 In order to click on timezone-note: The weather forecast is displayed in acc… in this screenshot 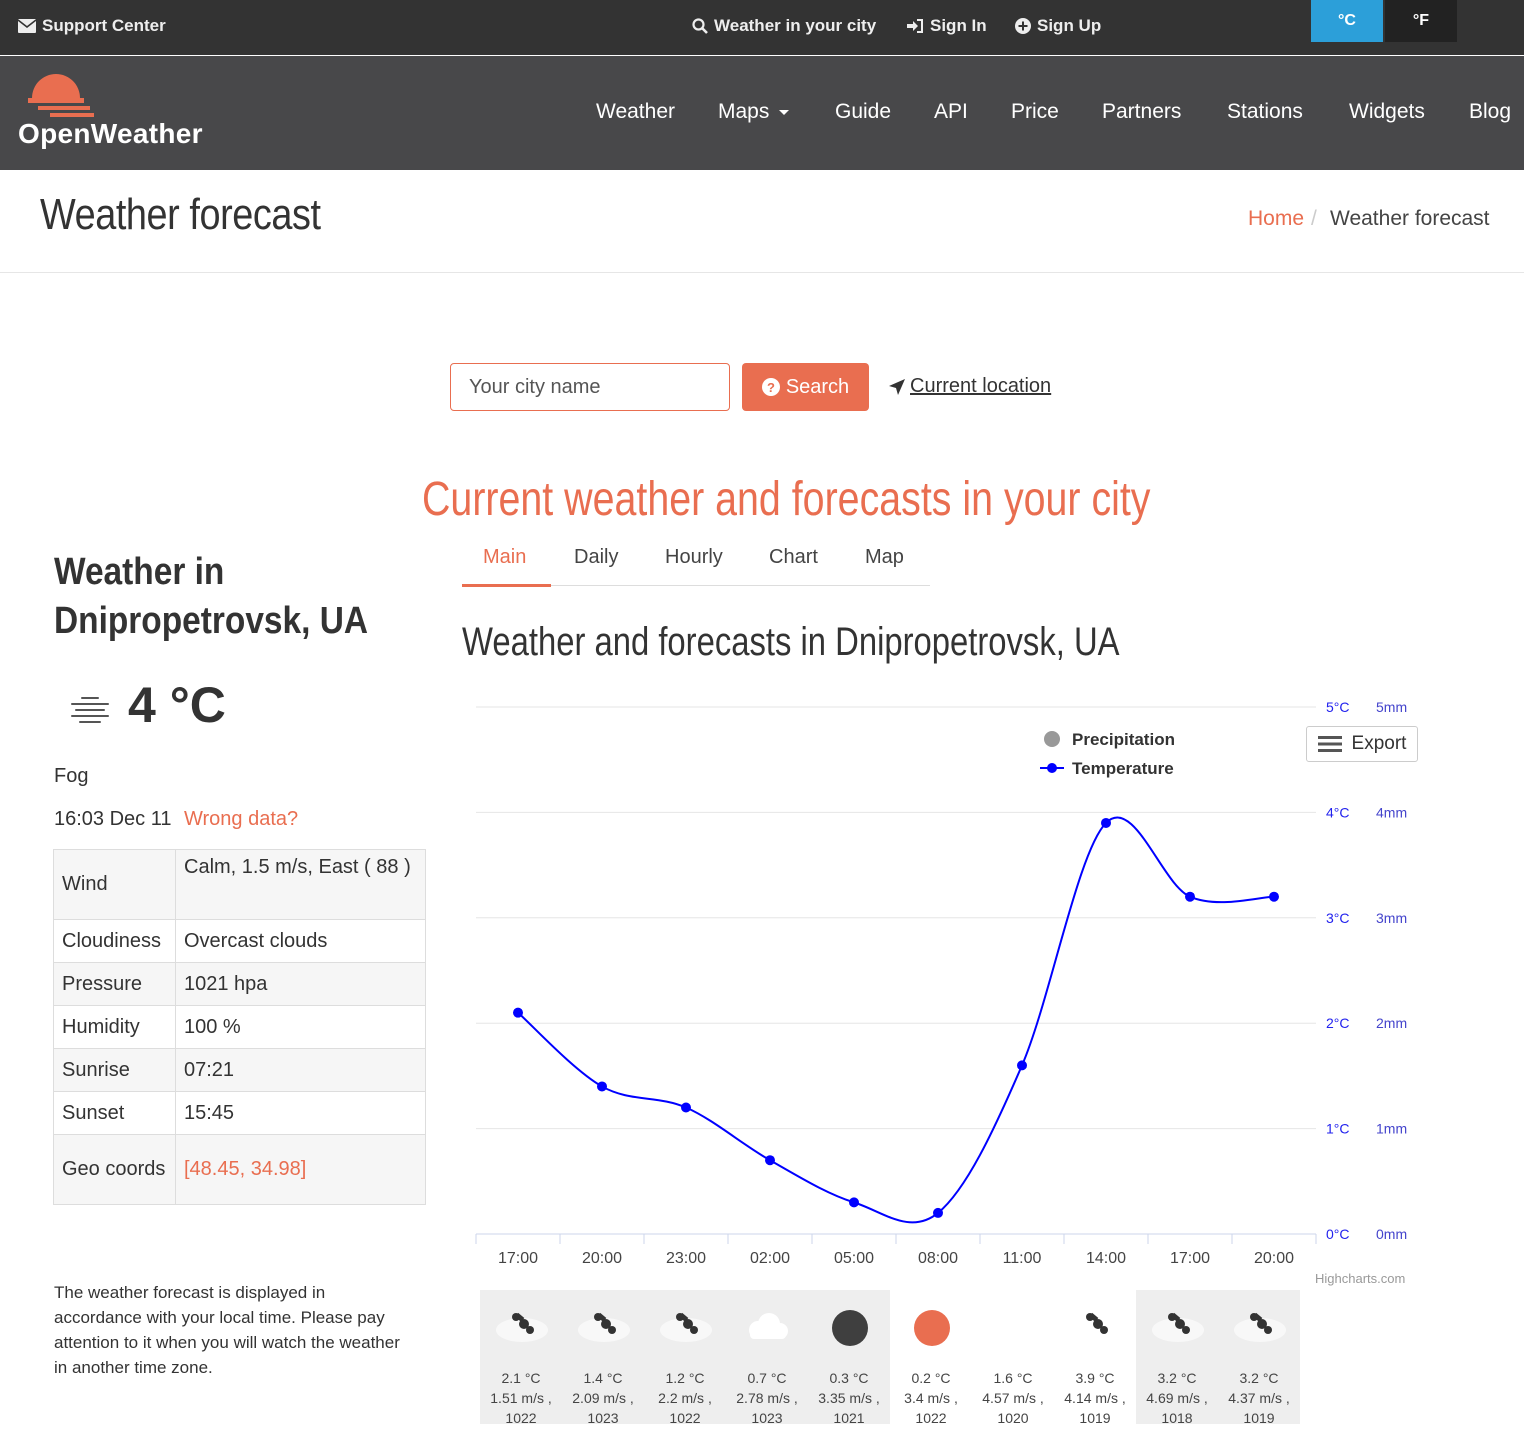, I will do `click(227, 1330)`.